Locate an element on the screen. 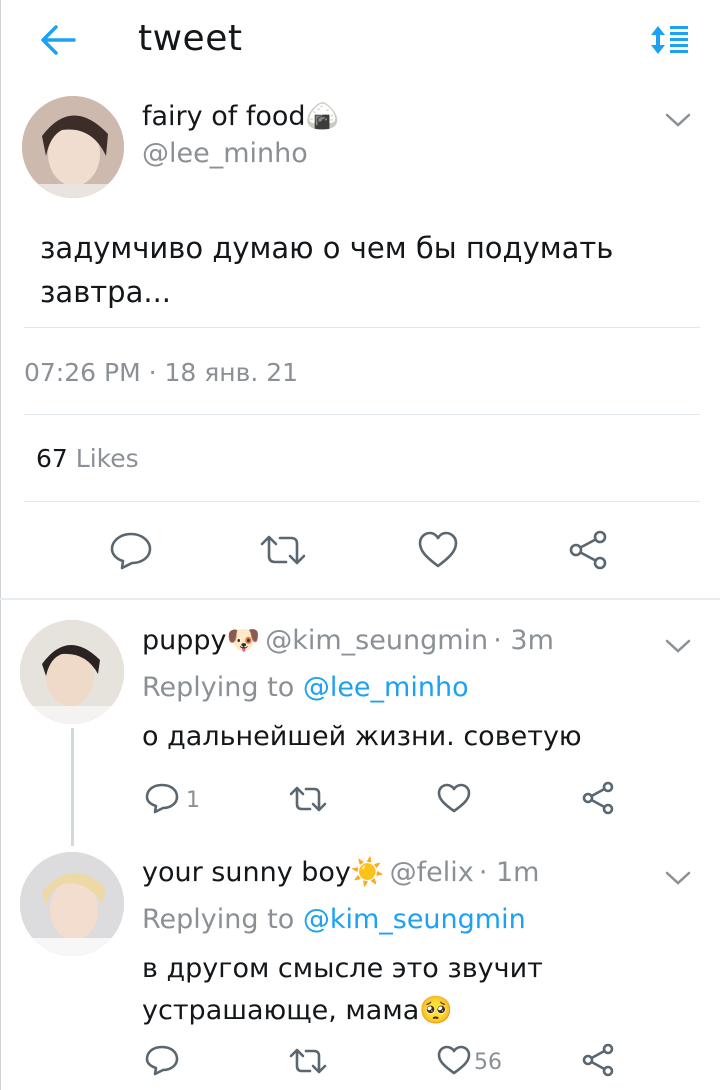  author-name: fairy of food🍙 is located at coordinates (240, 116).